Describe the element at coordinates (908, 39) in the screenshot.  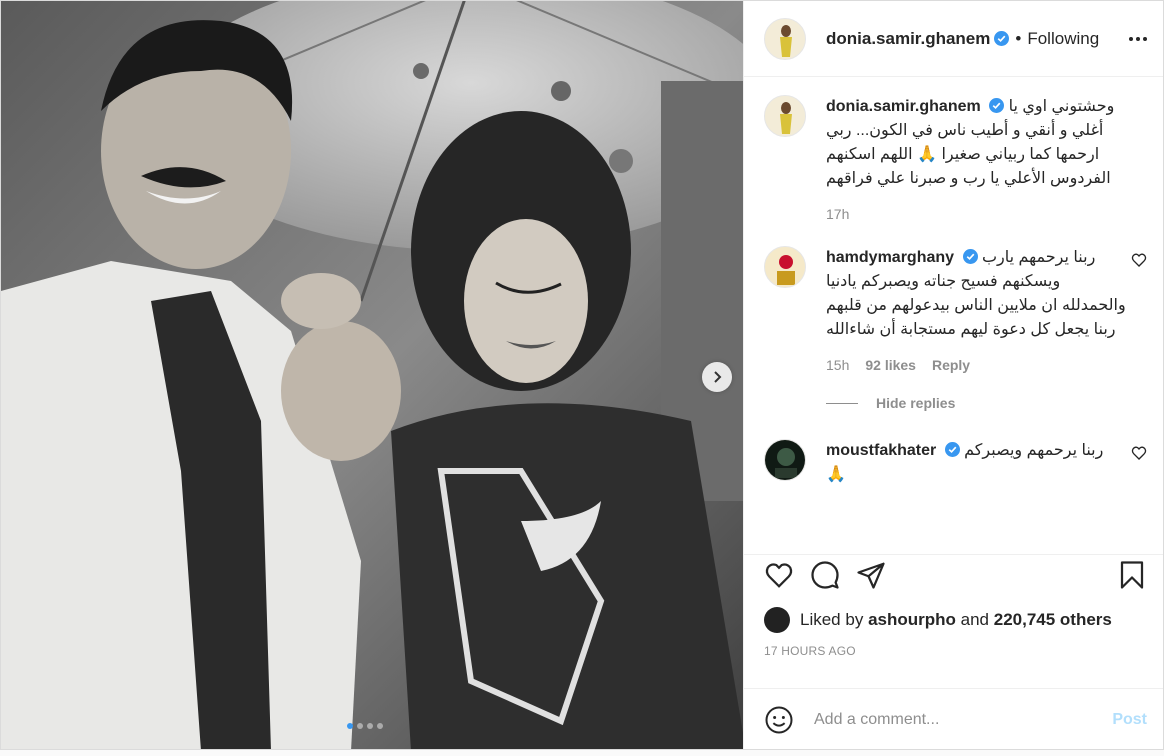
I see `author-username: donia.samir.ghanem` at that location.